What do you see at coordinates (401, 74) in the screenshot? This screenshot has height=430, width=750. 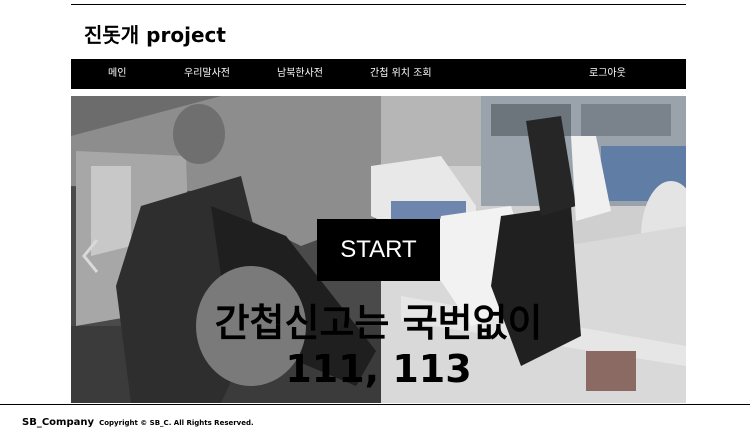 I see `nav-item-spy-location-lookup: 간첩 위치 조회` at bounding box center [401, 74].